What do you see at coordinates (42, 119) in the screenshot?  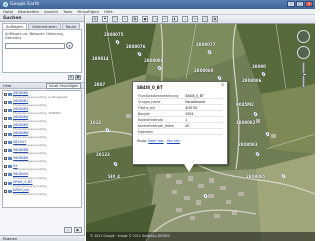 I see `list-item: 2808084 Flurbereinigung Ausflug` at bounding box center [42, 119].